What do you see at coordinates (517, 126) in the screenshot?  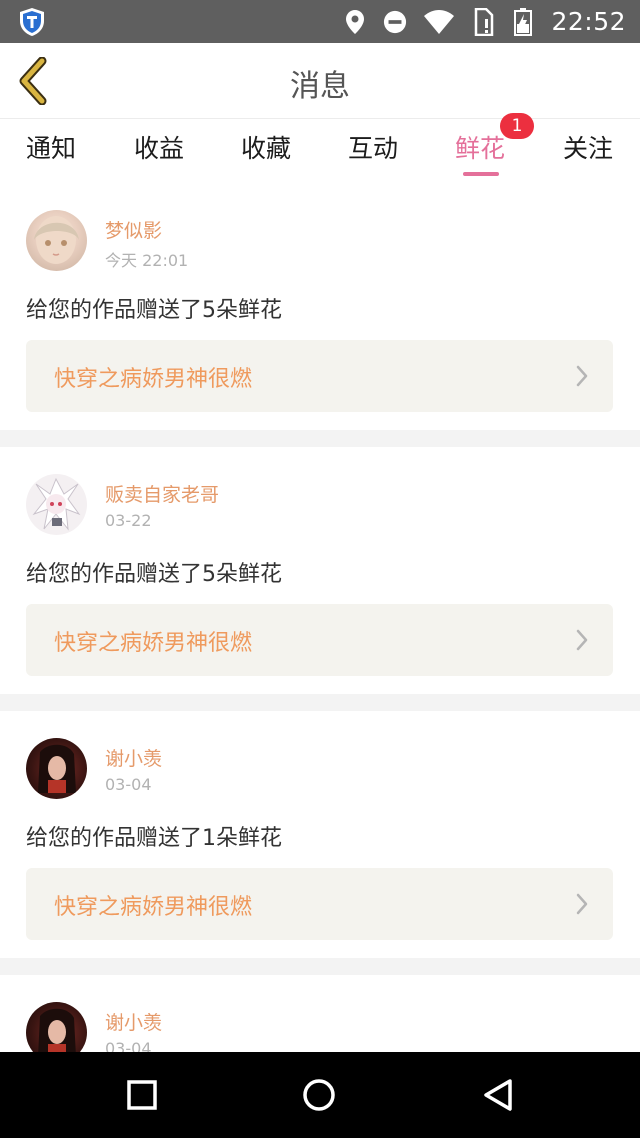 I see `unread-badge: 1` at bounding box center [517, 126].